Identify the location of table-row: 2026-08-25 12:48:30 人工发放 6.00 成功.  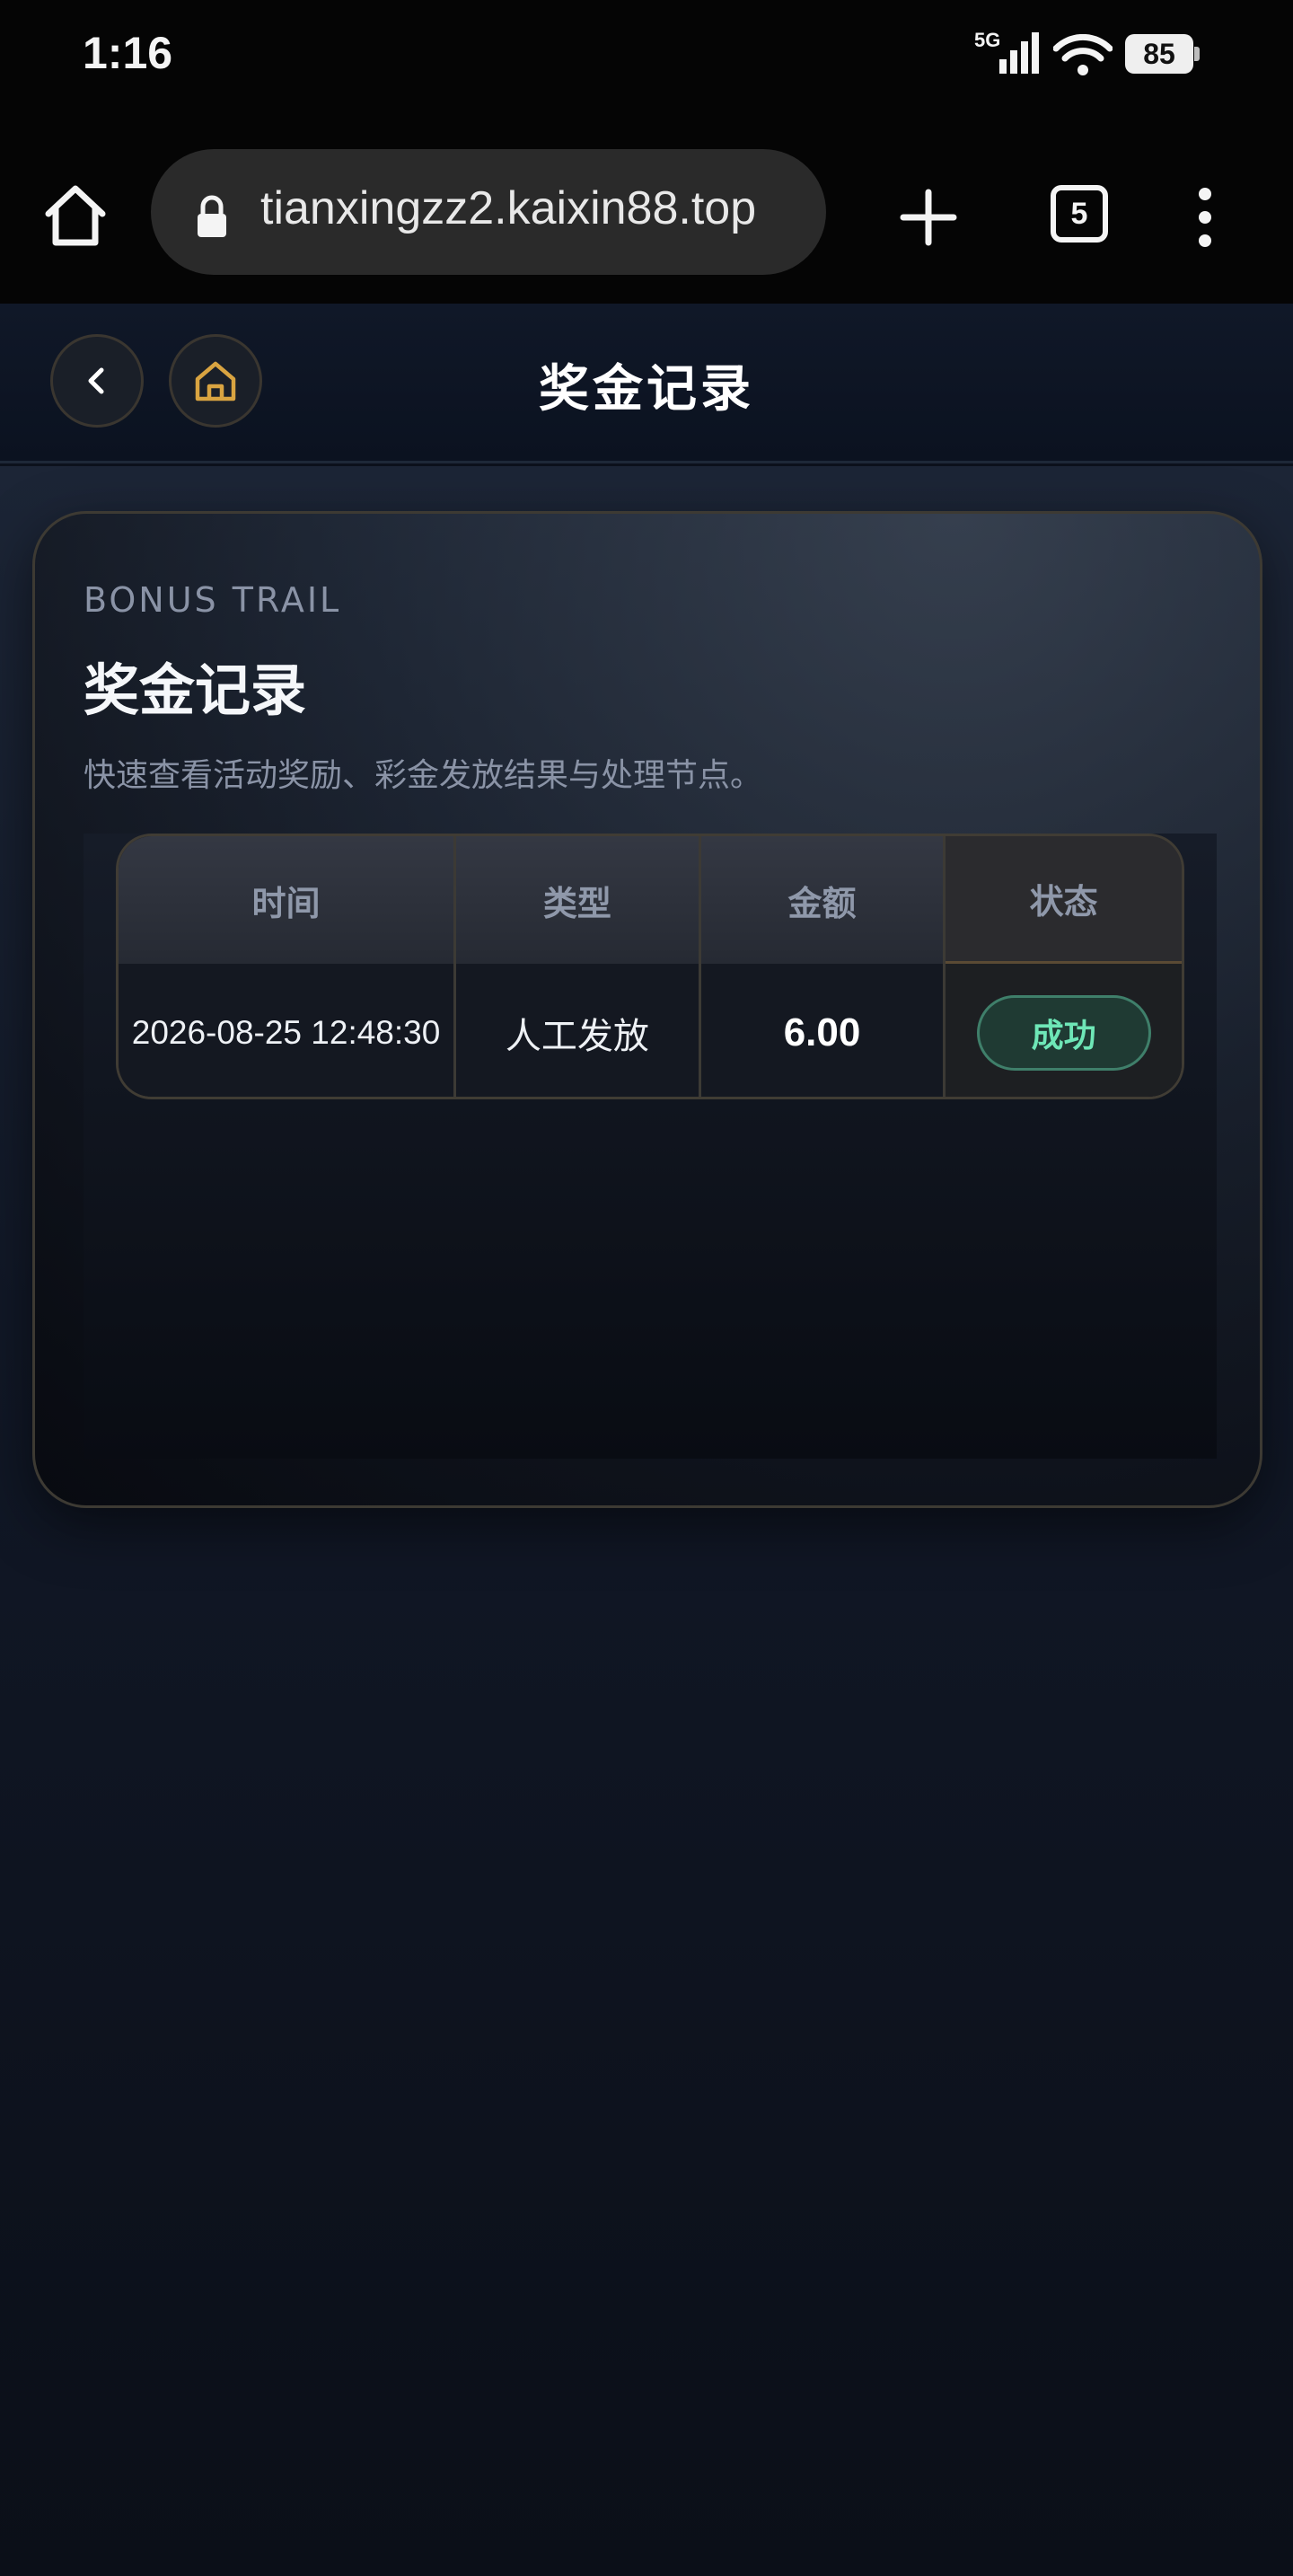
(650, 1030).